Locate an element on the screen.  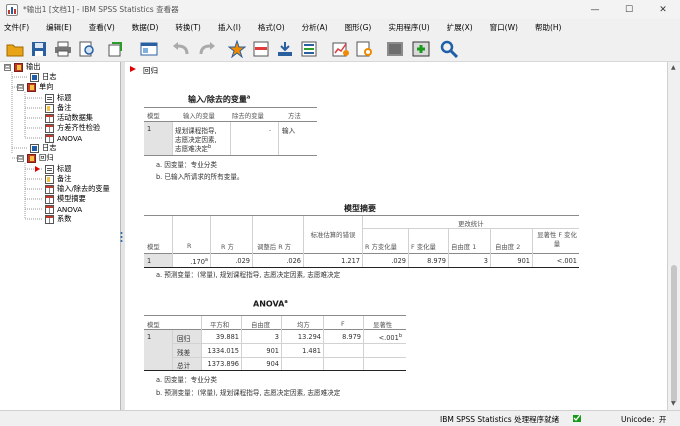
goto-case-icon is located at coordinates (261, 49).